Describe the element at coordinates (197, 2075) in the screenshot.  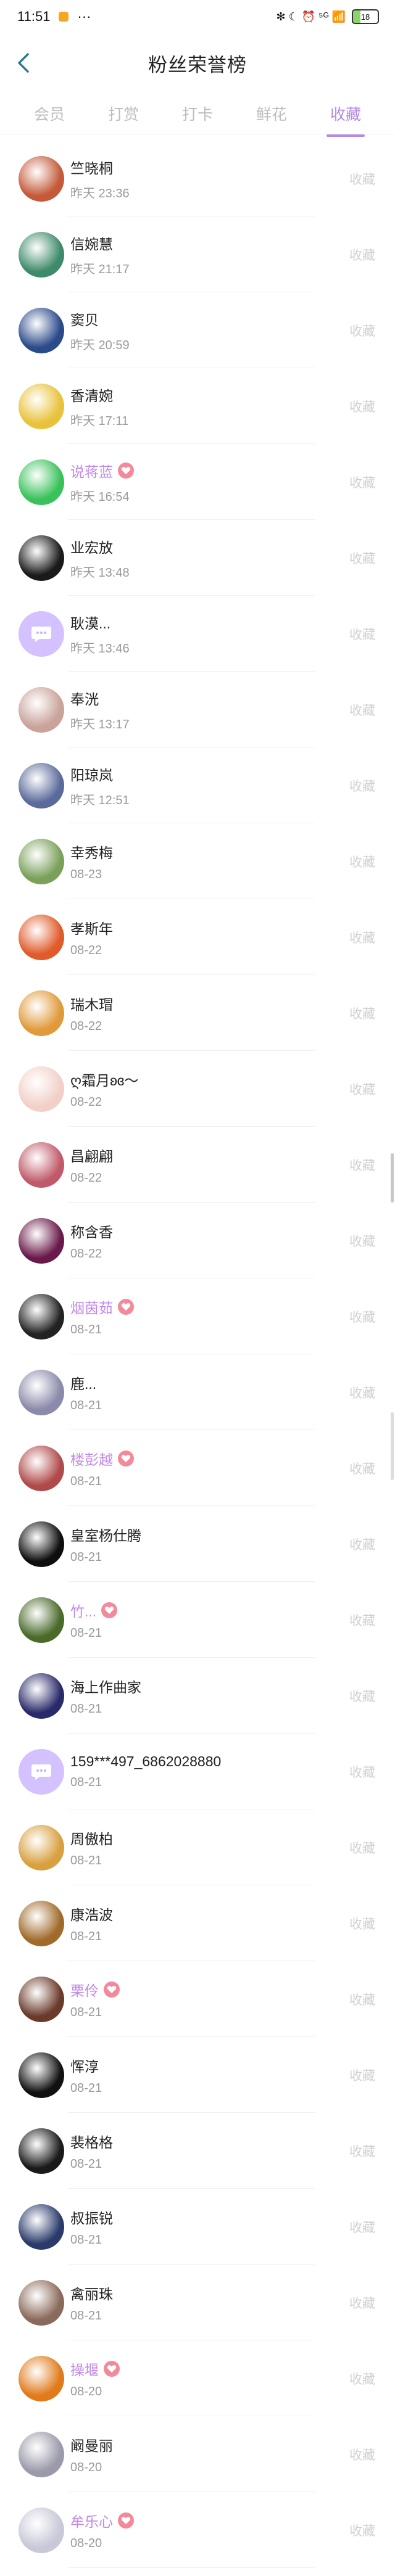
I see `list-item: 恽淳 08-21 收藏` at that location.